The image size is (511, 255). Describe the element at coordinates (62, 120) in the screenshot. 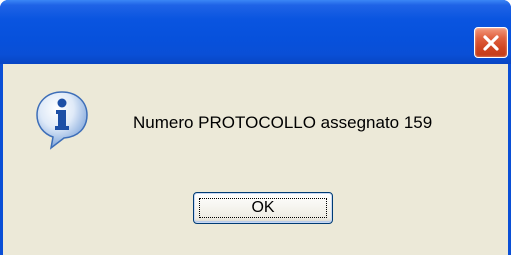

I see `info-icon` at that location.